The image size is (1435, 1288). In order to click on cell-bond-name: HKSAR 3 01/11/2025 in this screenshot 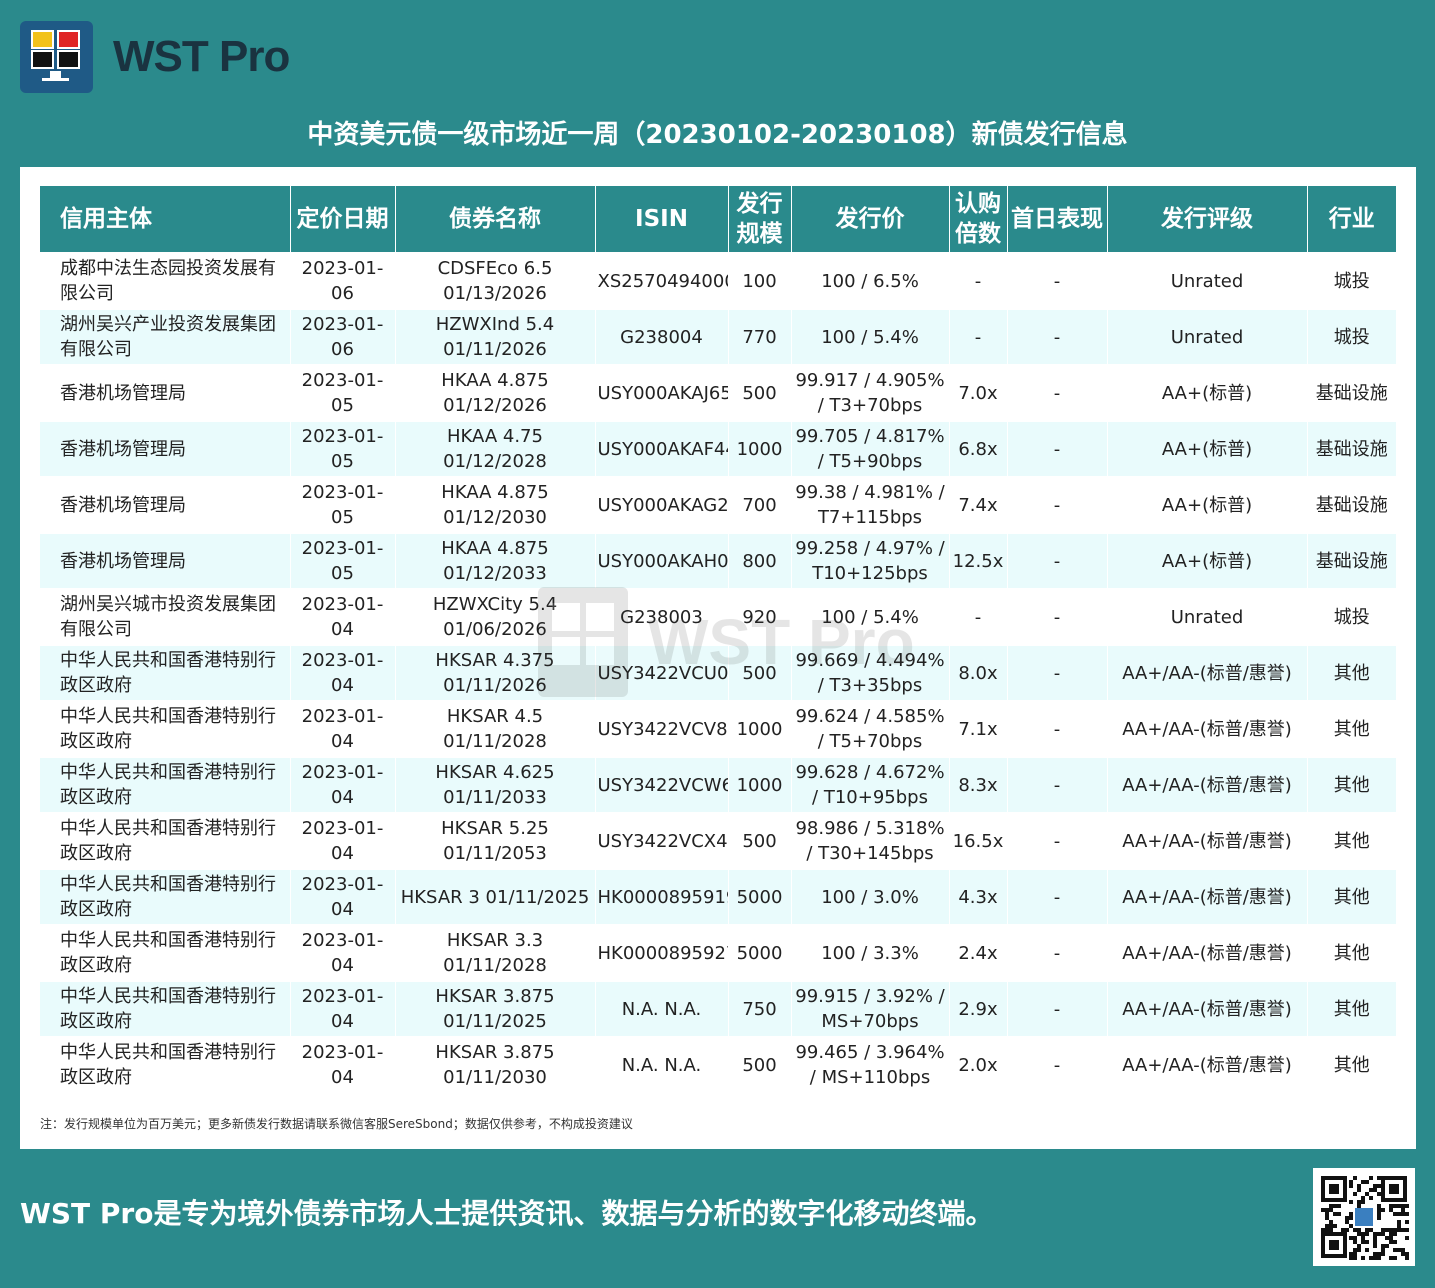, I will do `click(495, 897)`.